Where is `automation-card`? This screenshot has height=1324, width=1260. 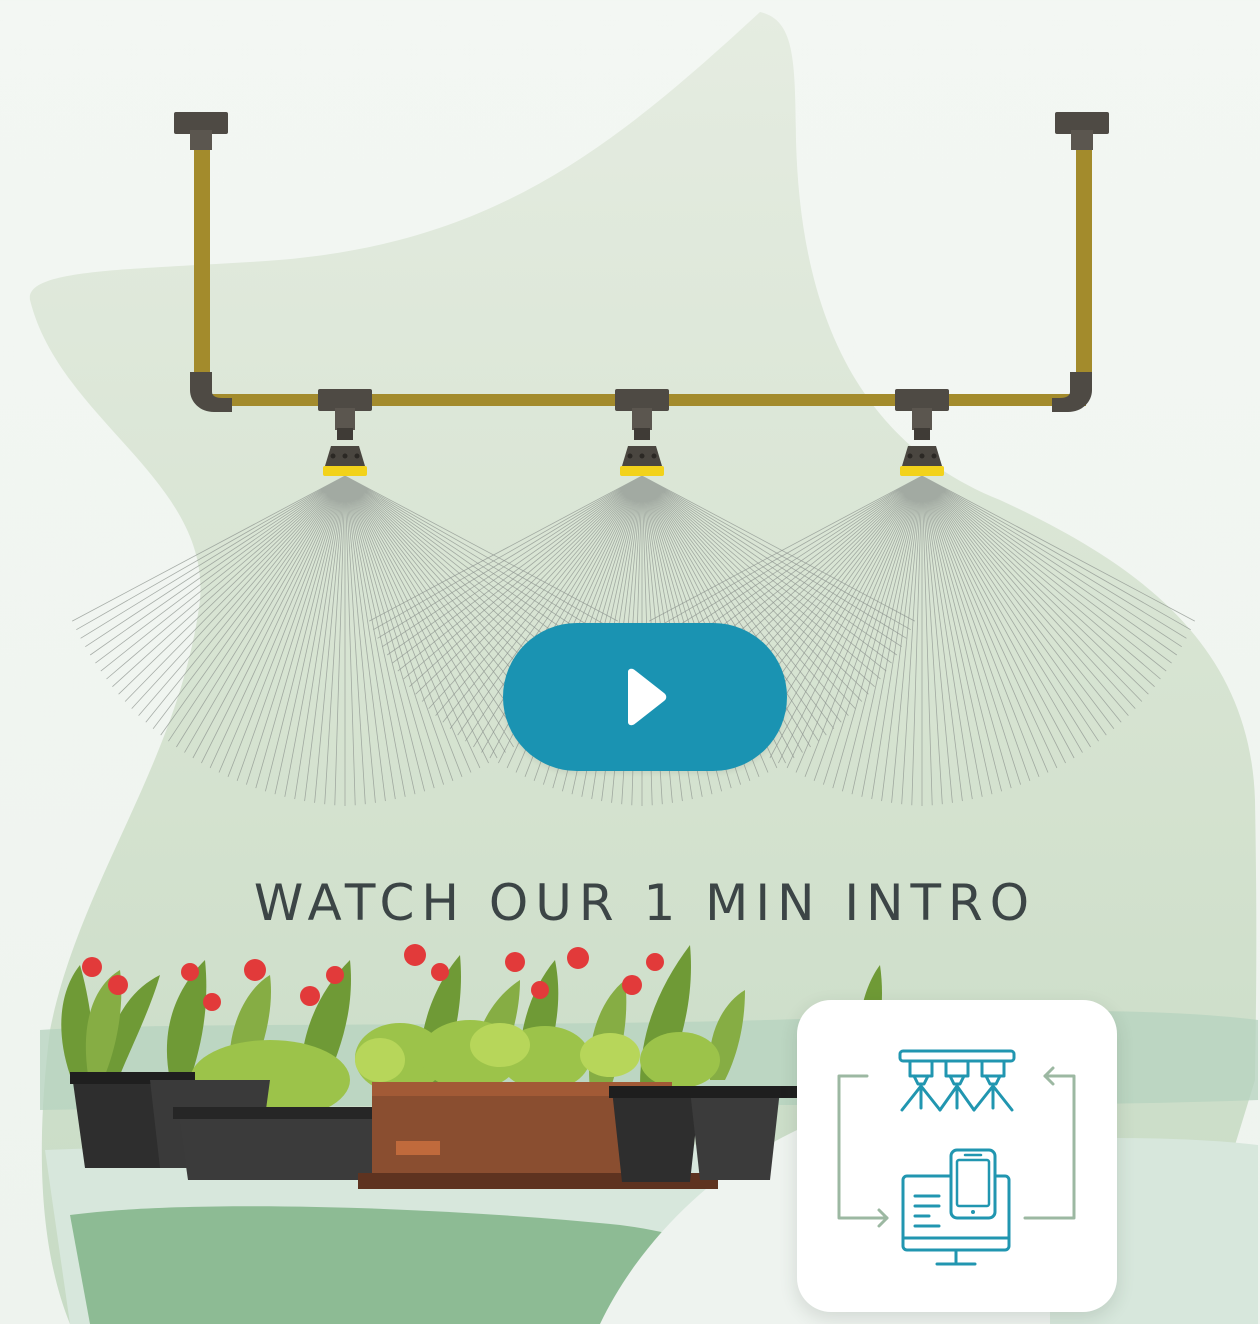
automation-card is located at coordinates (957, 1156).